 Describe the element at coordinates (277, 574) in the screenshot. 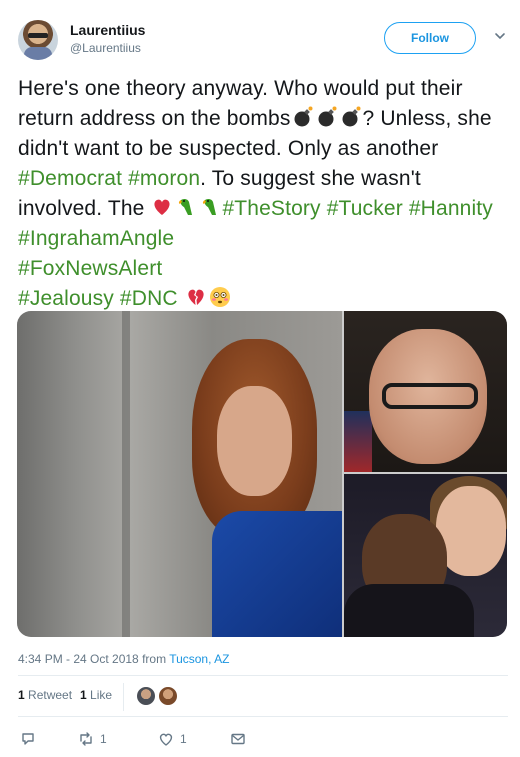

I see `photo-blue-coat` at that location.